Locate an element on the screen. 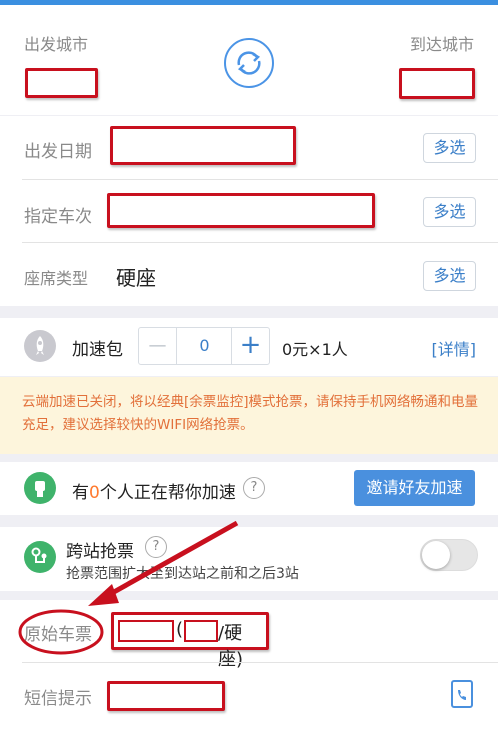 The width and height of the screenshot is (498, 731). seat-value: 硬座 is located at coordinates (136, 276).